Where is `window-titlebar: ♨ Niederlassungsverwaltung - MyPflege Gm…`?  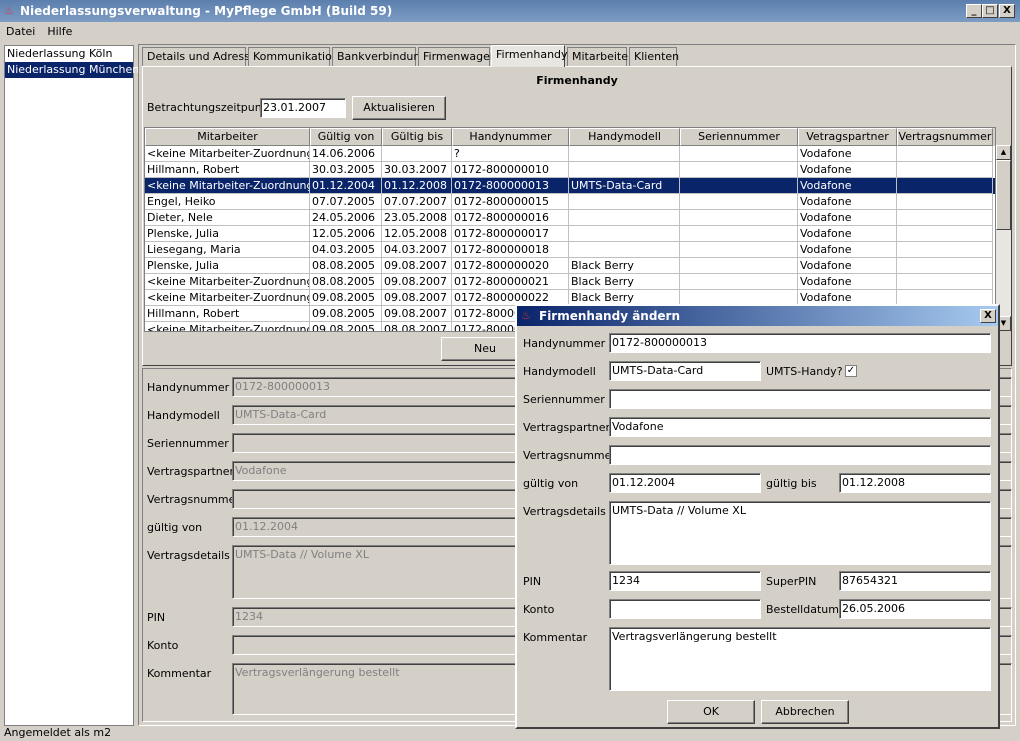 window-titlebar: ♨ Niederlassungsverwaltung - MyPflege Gm… is located at coordinates (510, 11).